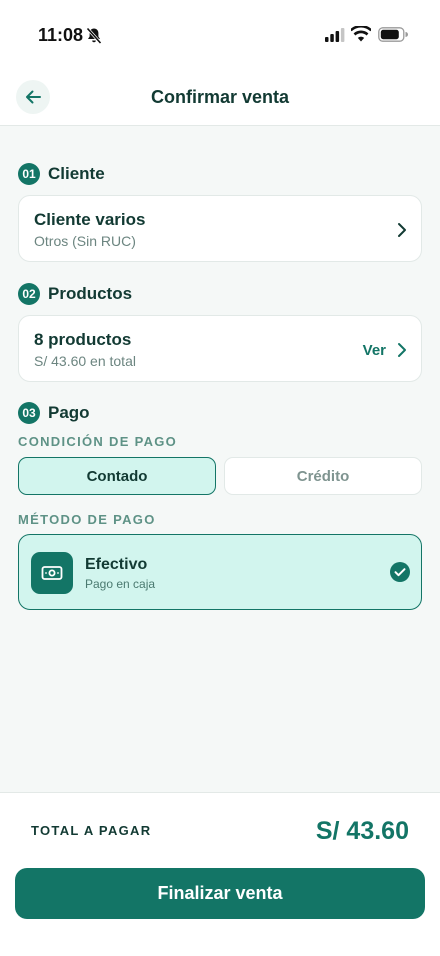 The height and width of the screenshot is (956, 440). I want to click on client-card: Cliente varios Otros (Sin RUC), so click(220, 228).